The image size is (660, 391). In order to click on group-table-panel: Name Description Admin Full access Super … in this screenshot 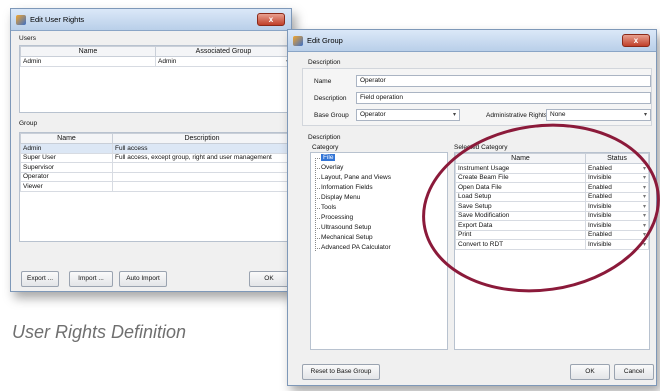, I will do `click(156, 187)`.